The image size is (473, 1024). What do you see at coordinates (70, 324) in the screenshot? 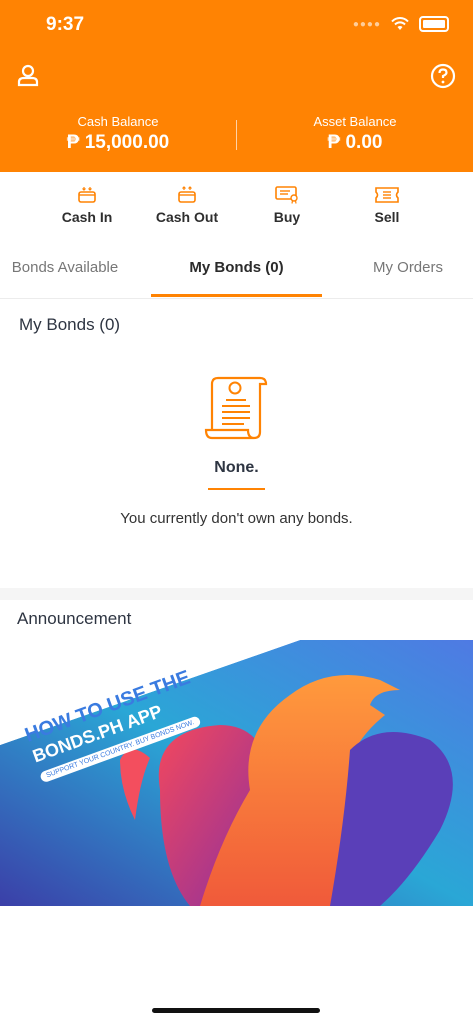
I see `section-title: My Bonds (0)` at bounding box center [70, 324].